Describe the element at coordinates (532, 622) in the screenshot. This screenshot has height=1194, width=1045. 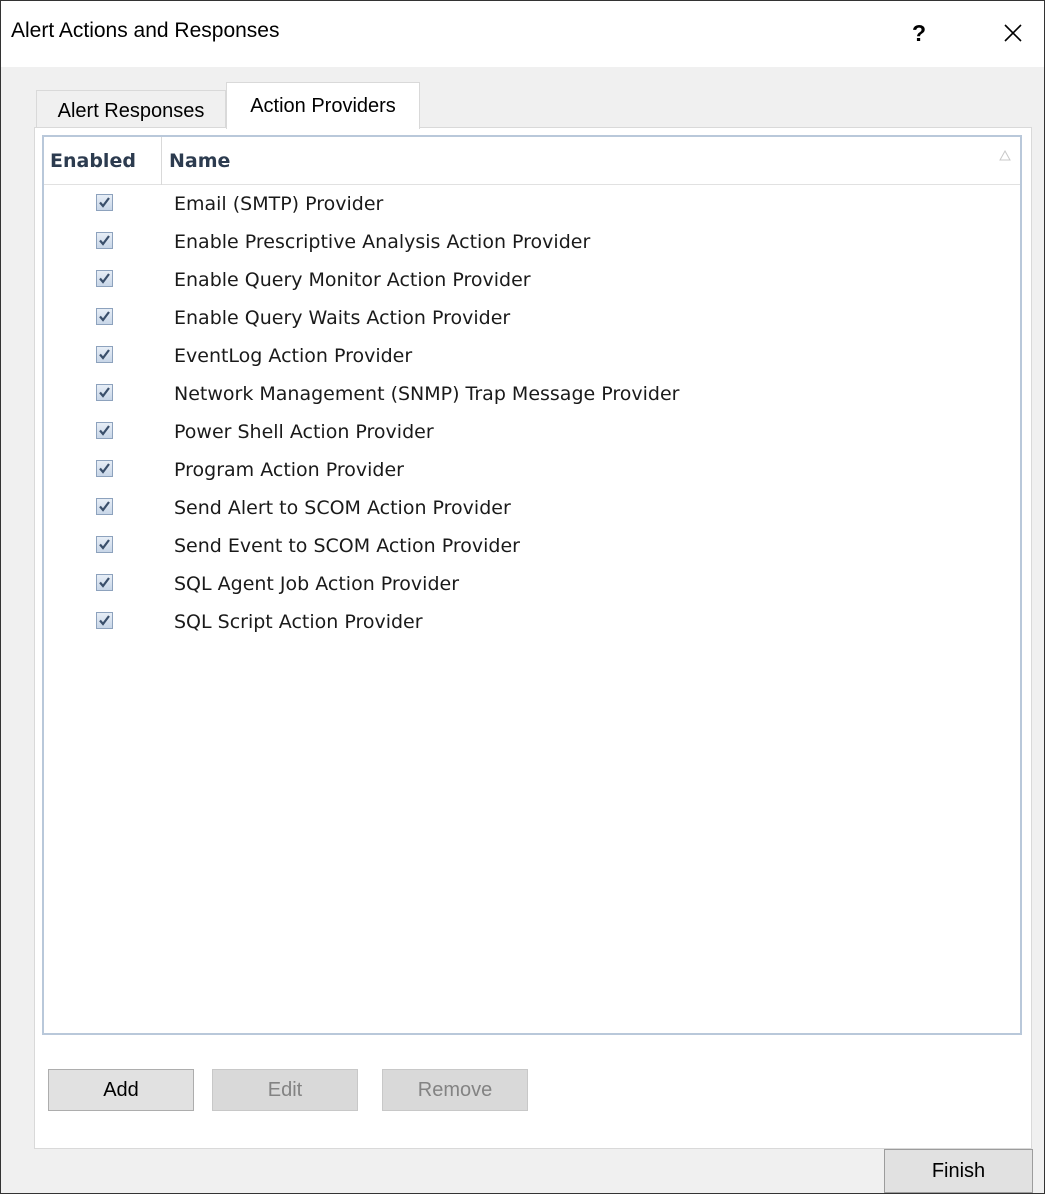
I see `list-item: SQL Script Action Provider` at that location.